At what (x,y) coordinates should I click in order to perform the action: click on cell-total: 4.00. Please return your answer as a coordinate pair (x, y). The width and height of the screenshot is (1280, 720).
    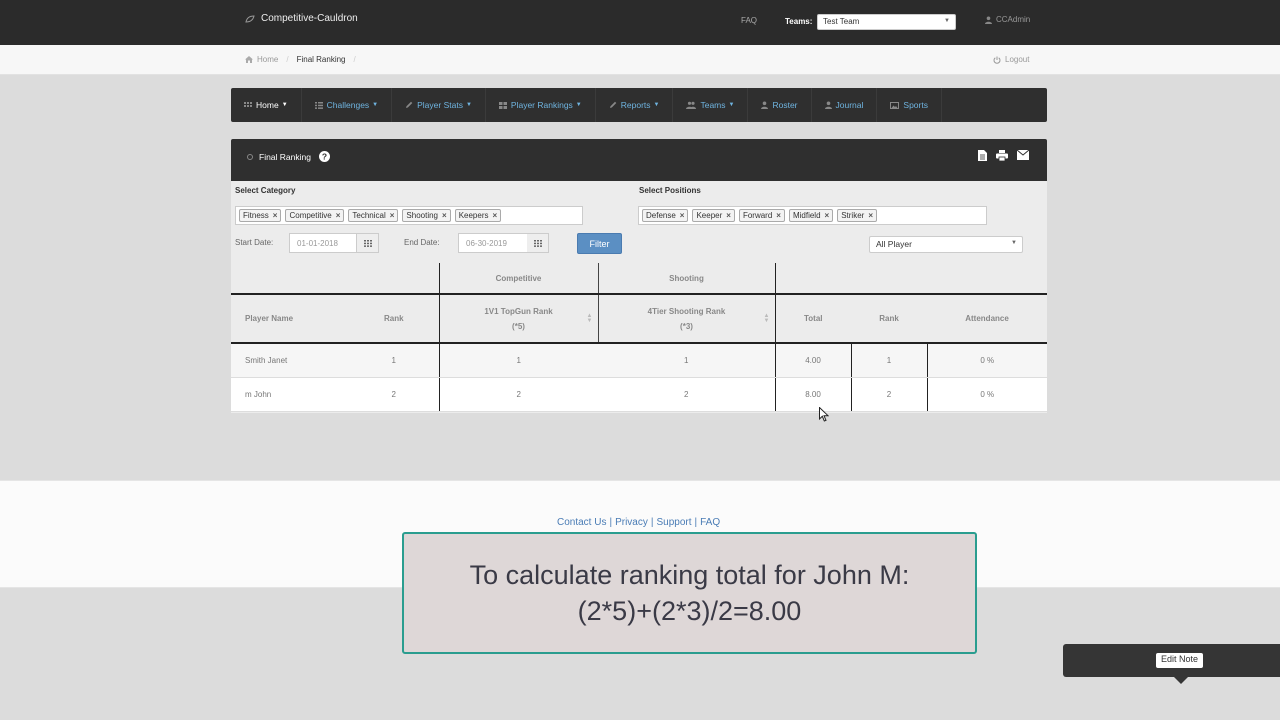
    Looking at the image, I should click on (812, 360).